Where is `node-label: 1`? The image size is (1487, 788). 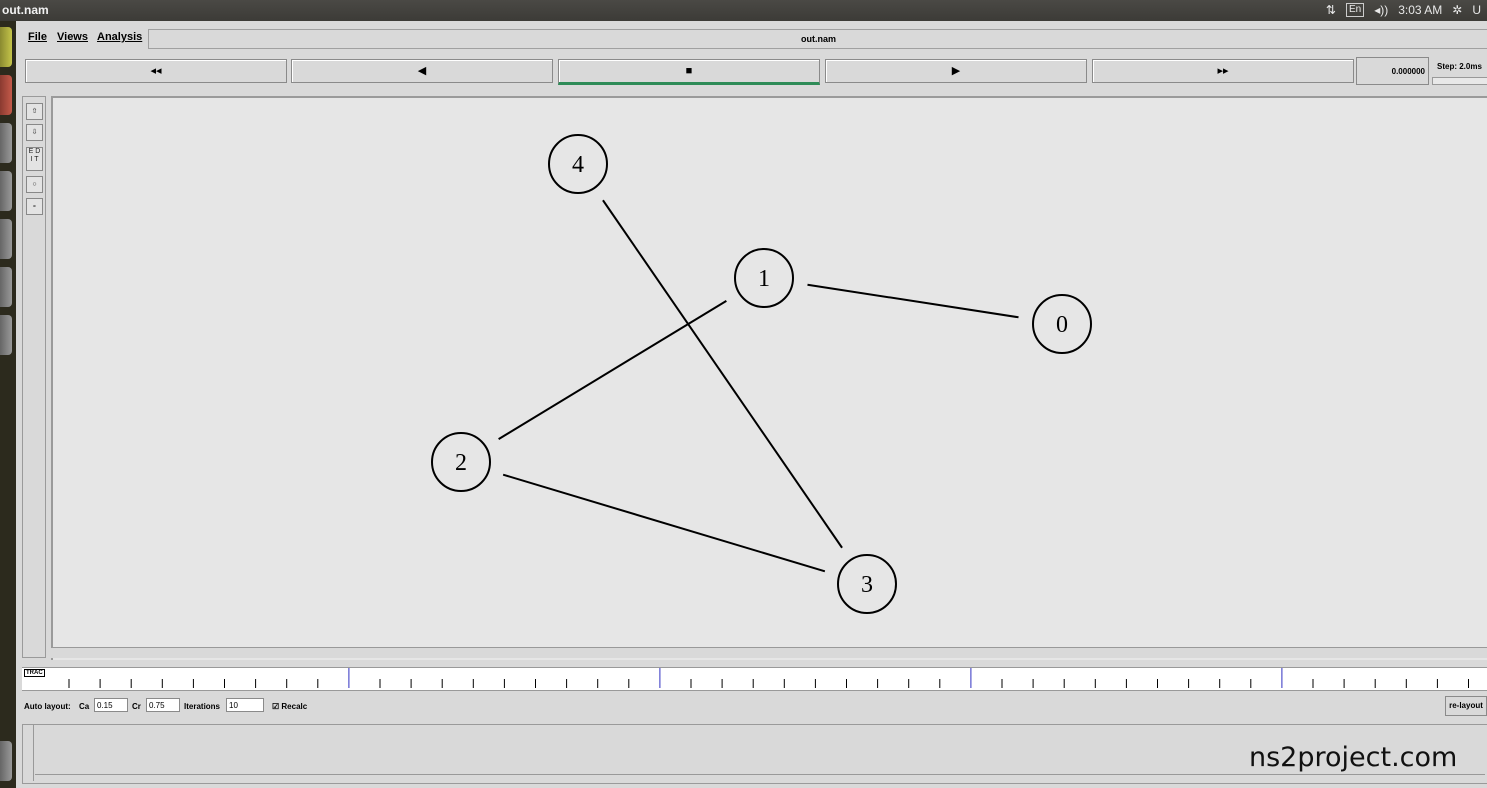 node-label: 1 is located at coordinates (764, 279).